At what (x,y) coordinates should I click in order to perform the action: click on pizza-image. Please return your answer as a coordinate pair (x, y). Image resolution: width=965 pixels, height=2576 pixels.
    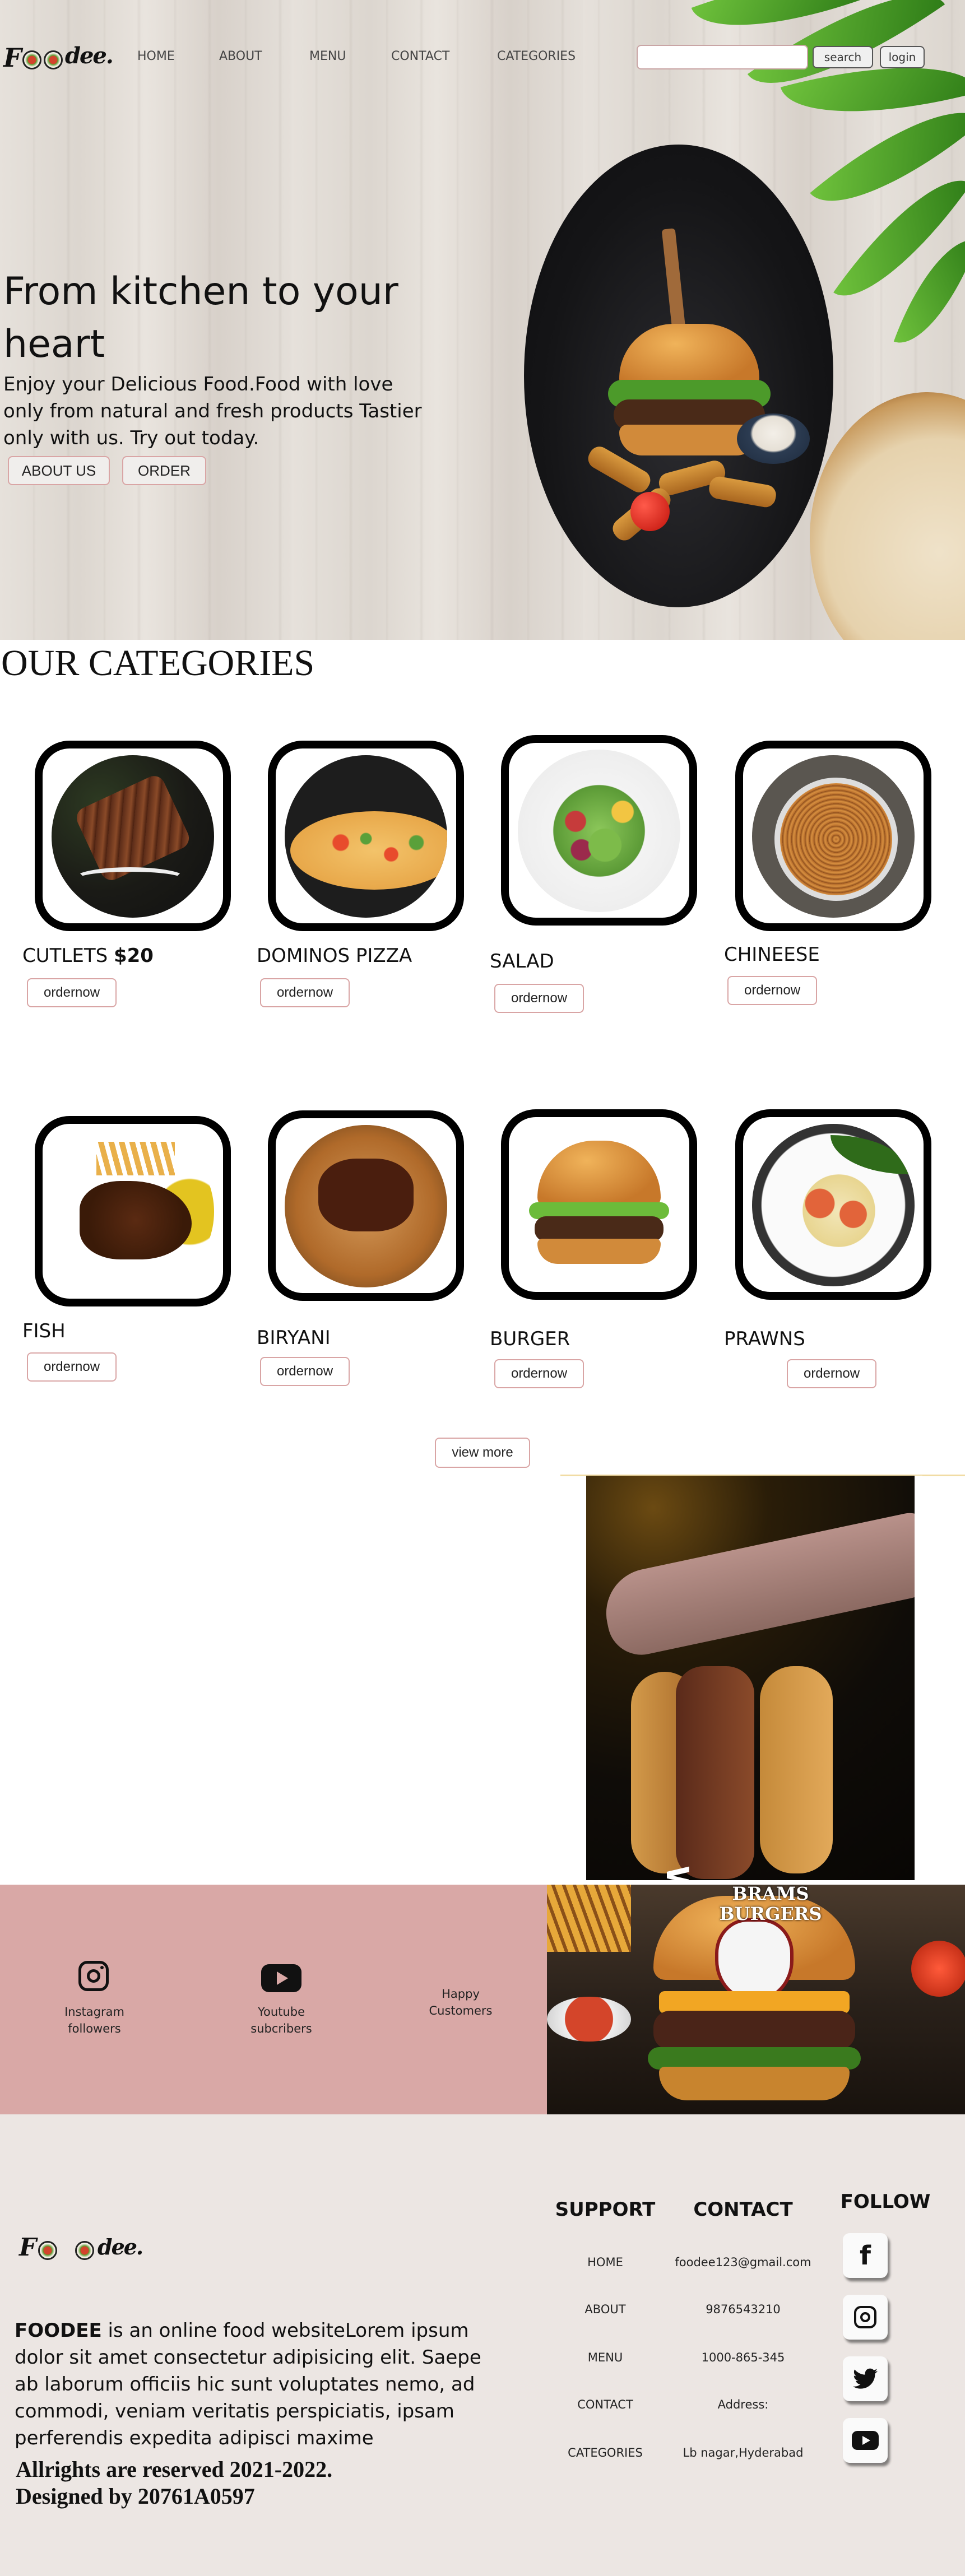
    Looking at the image, I should click on (366, 836).